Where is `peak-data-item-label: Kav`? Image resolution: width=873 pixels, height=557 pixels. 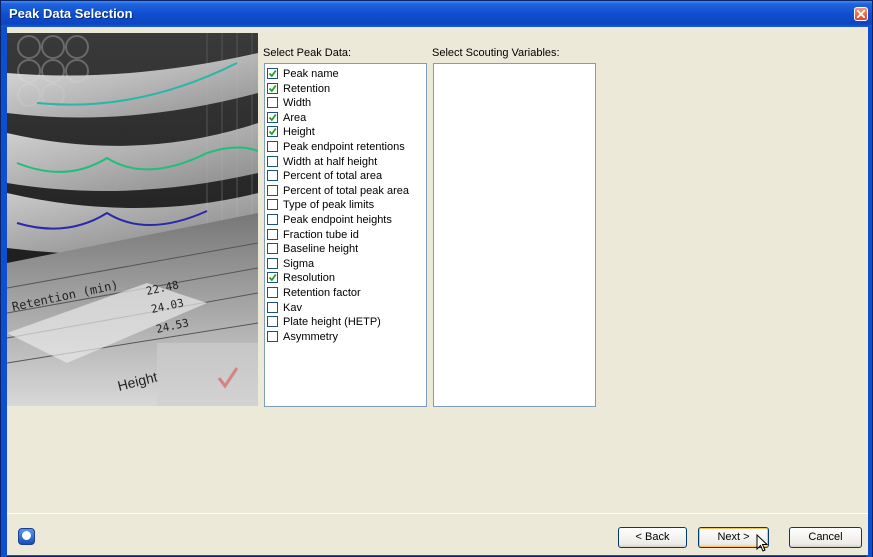 peak-data-item-label: Kav is located at coordinates (292, 307).